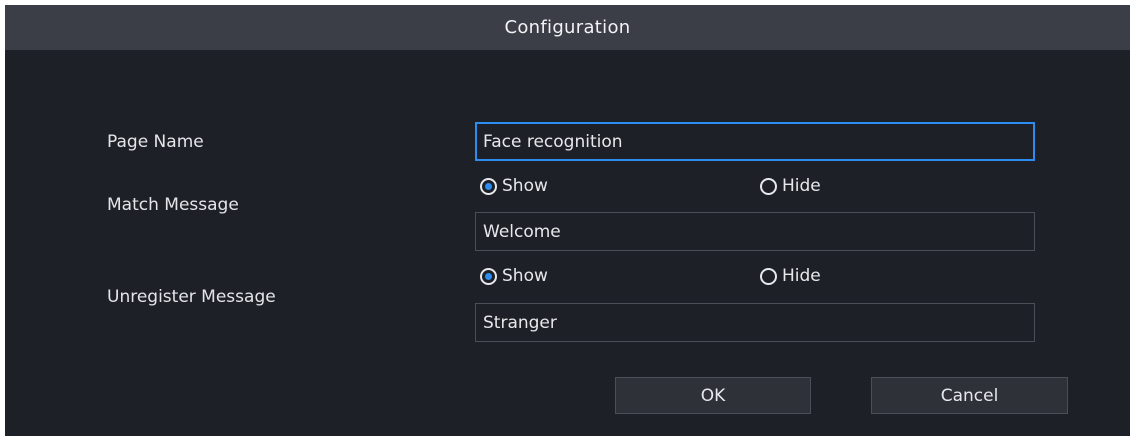 This screenshot has height=436, width=1132. I want to click on unregister-message-show-label: Show, so click(525, 276).